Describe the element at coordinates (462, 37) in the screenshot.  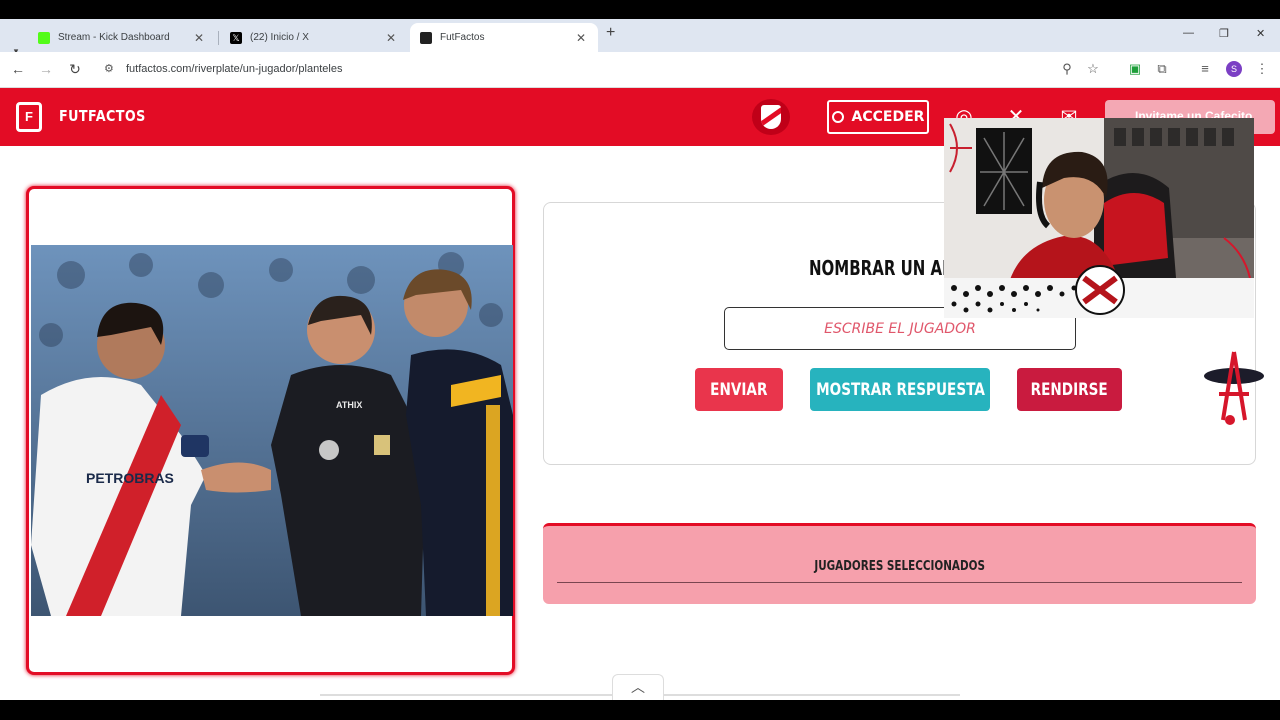
I see `tab-title: FutFactos` at that location.